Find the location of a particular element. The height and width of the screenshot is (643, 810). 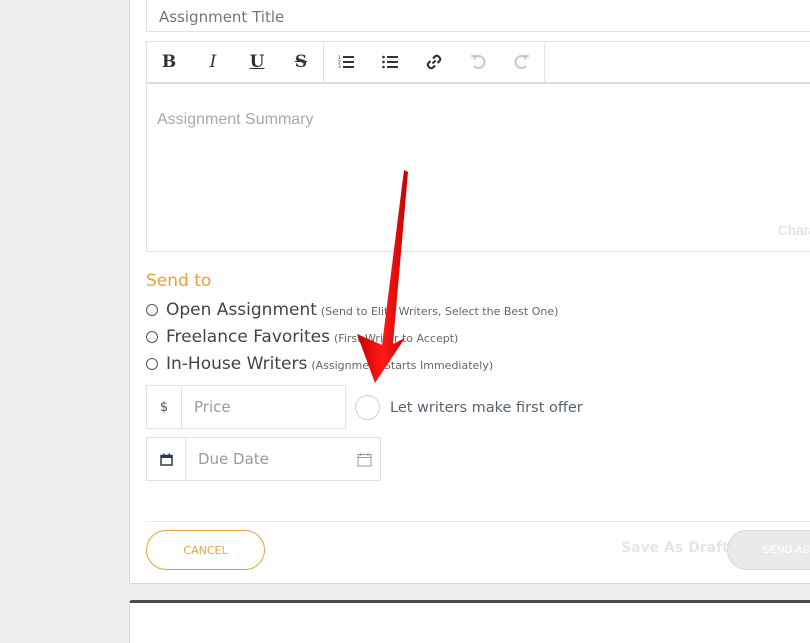

radio-label: In-House Writers is located at coordinates (237, 364).